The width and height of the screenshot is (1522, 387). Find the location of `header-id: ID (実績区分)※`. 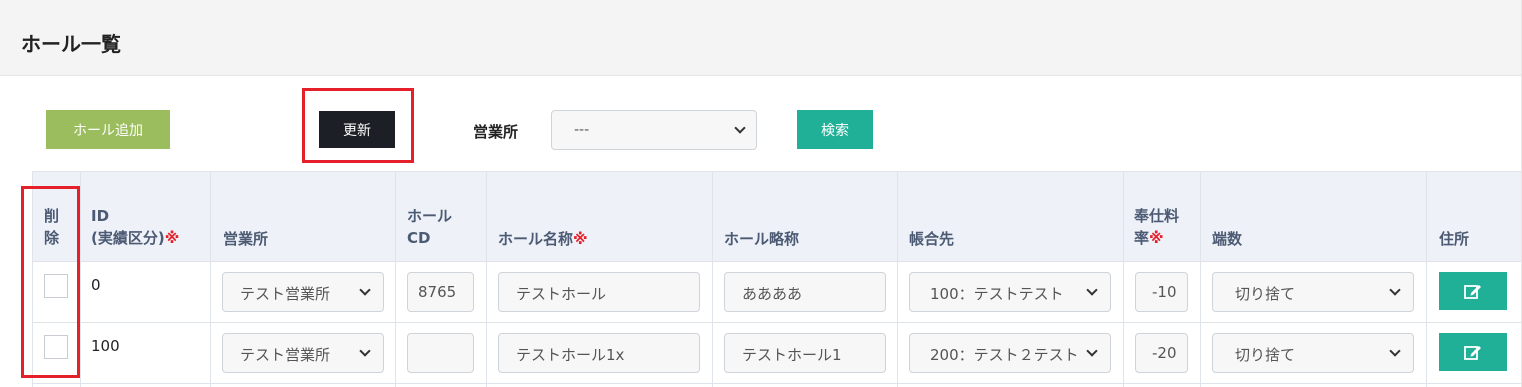

header-id: ID (実績区分)※ is located at coordinates (135, 227).